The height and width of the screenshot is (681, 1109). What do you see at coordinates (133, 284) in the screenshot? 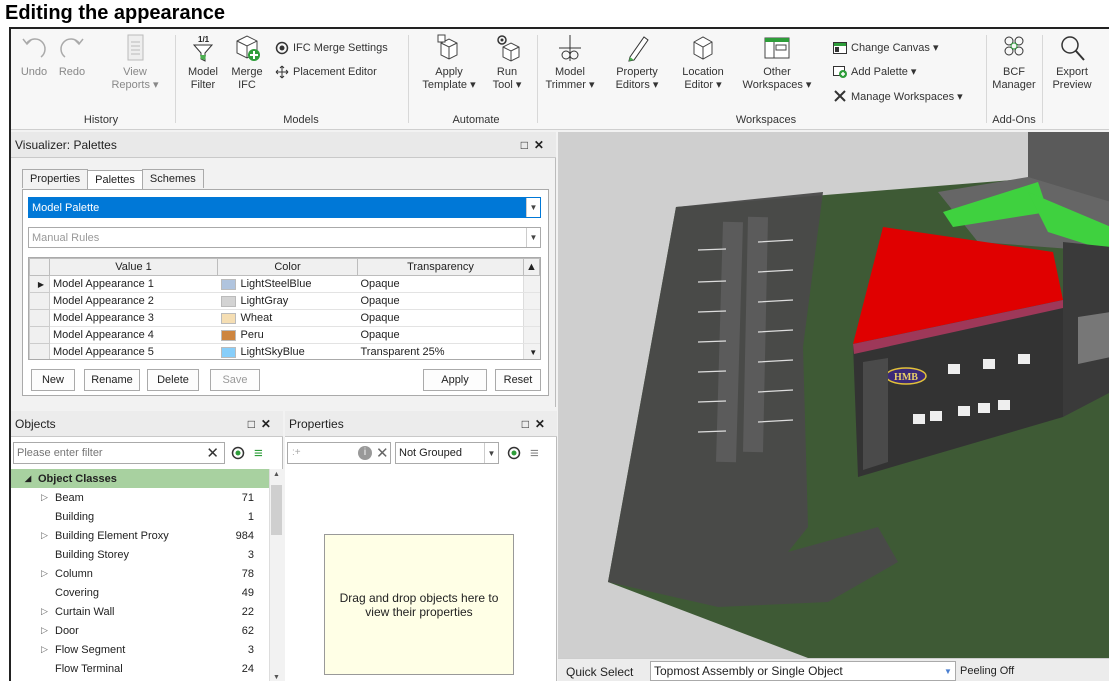
I see `value-cell: Model Appearance 1` at bounding box center [133, 284].